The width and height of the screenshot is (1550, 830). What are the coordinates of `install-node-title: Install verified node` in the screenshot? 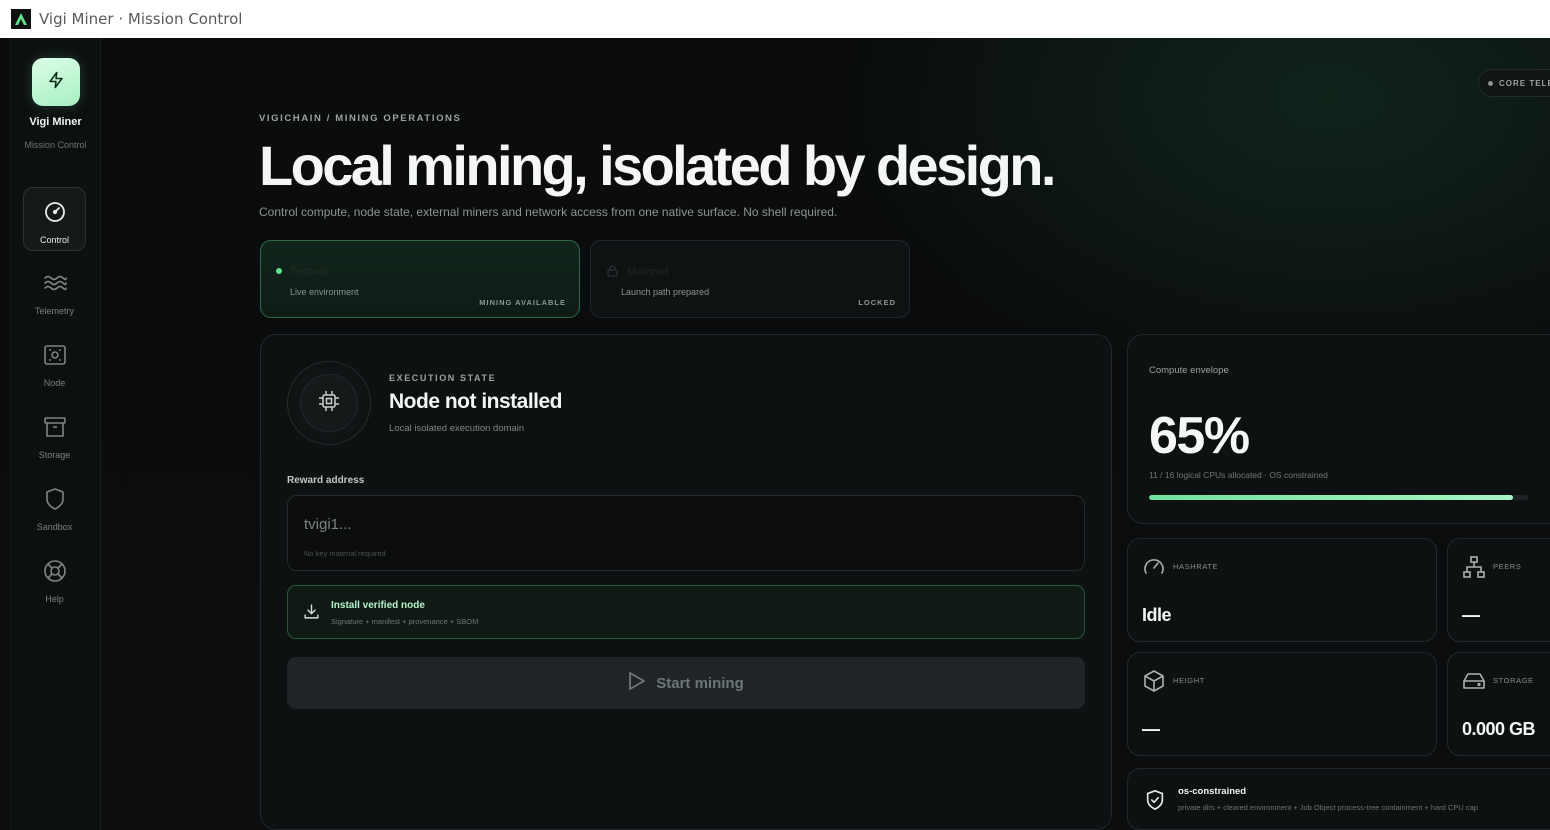 It's located at (378, 605).